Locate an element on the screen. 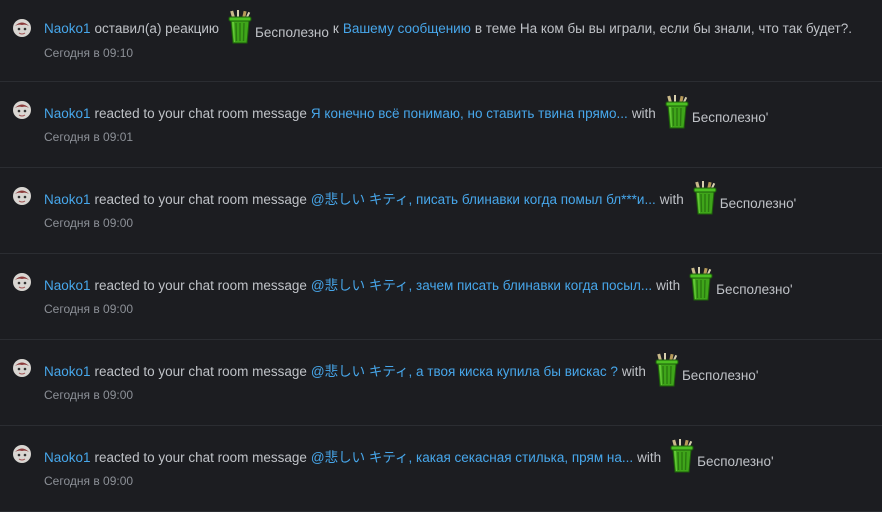 The width and height of the screenshot is (882, 512). timestamp: Сегодня в 09:10 is located at coordinates (89, 53).